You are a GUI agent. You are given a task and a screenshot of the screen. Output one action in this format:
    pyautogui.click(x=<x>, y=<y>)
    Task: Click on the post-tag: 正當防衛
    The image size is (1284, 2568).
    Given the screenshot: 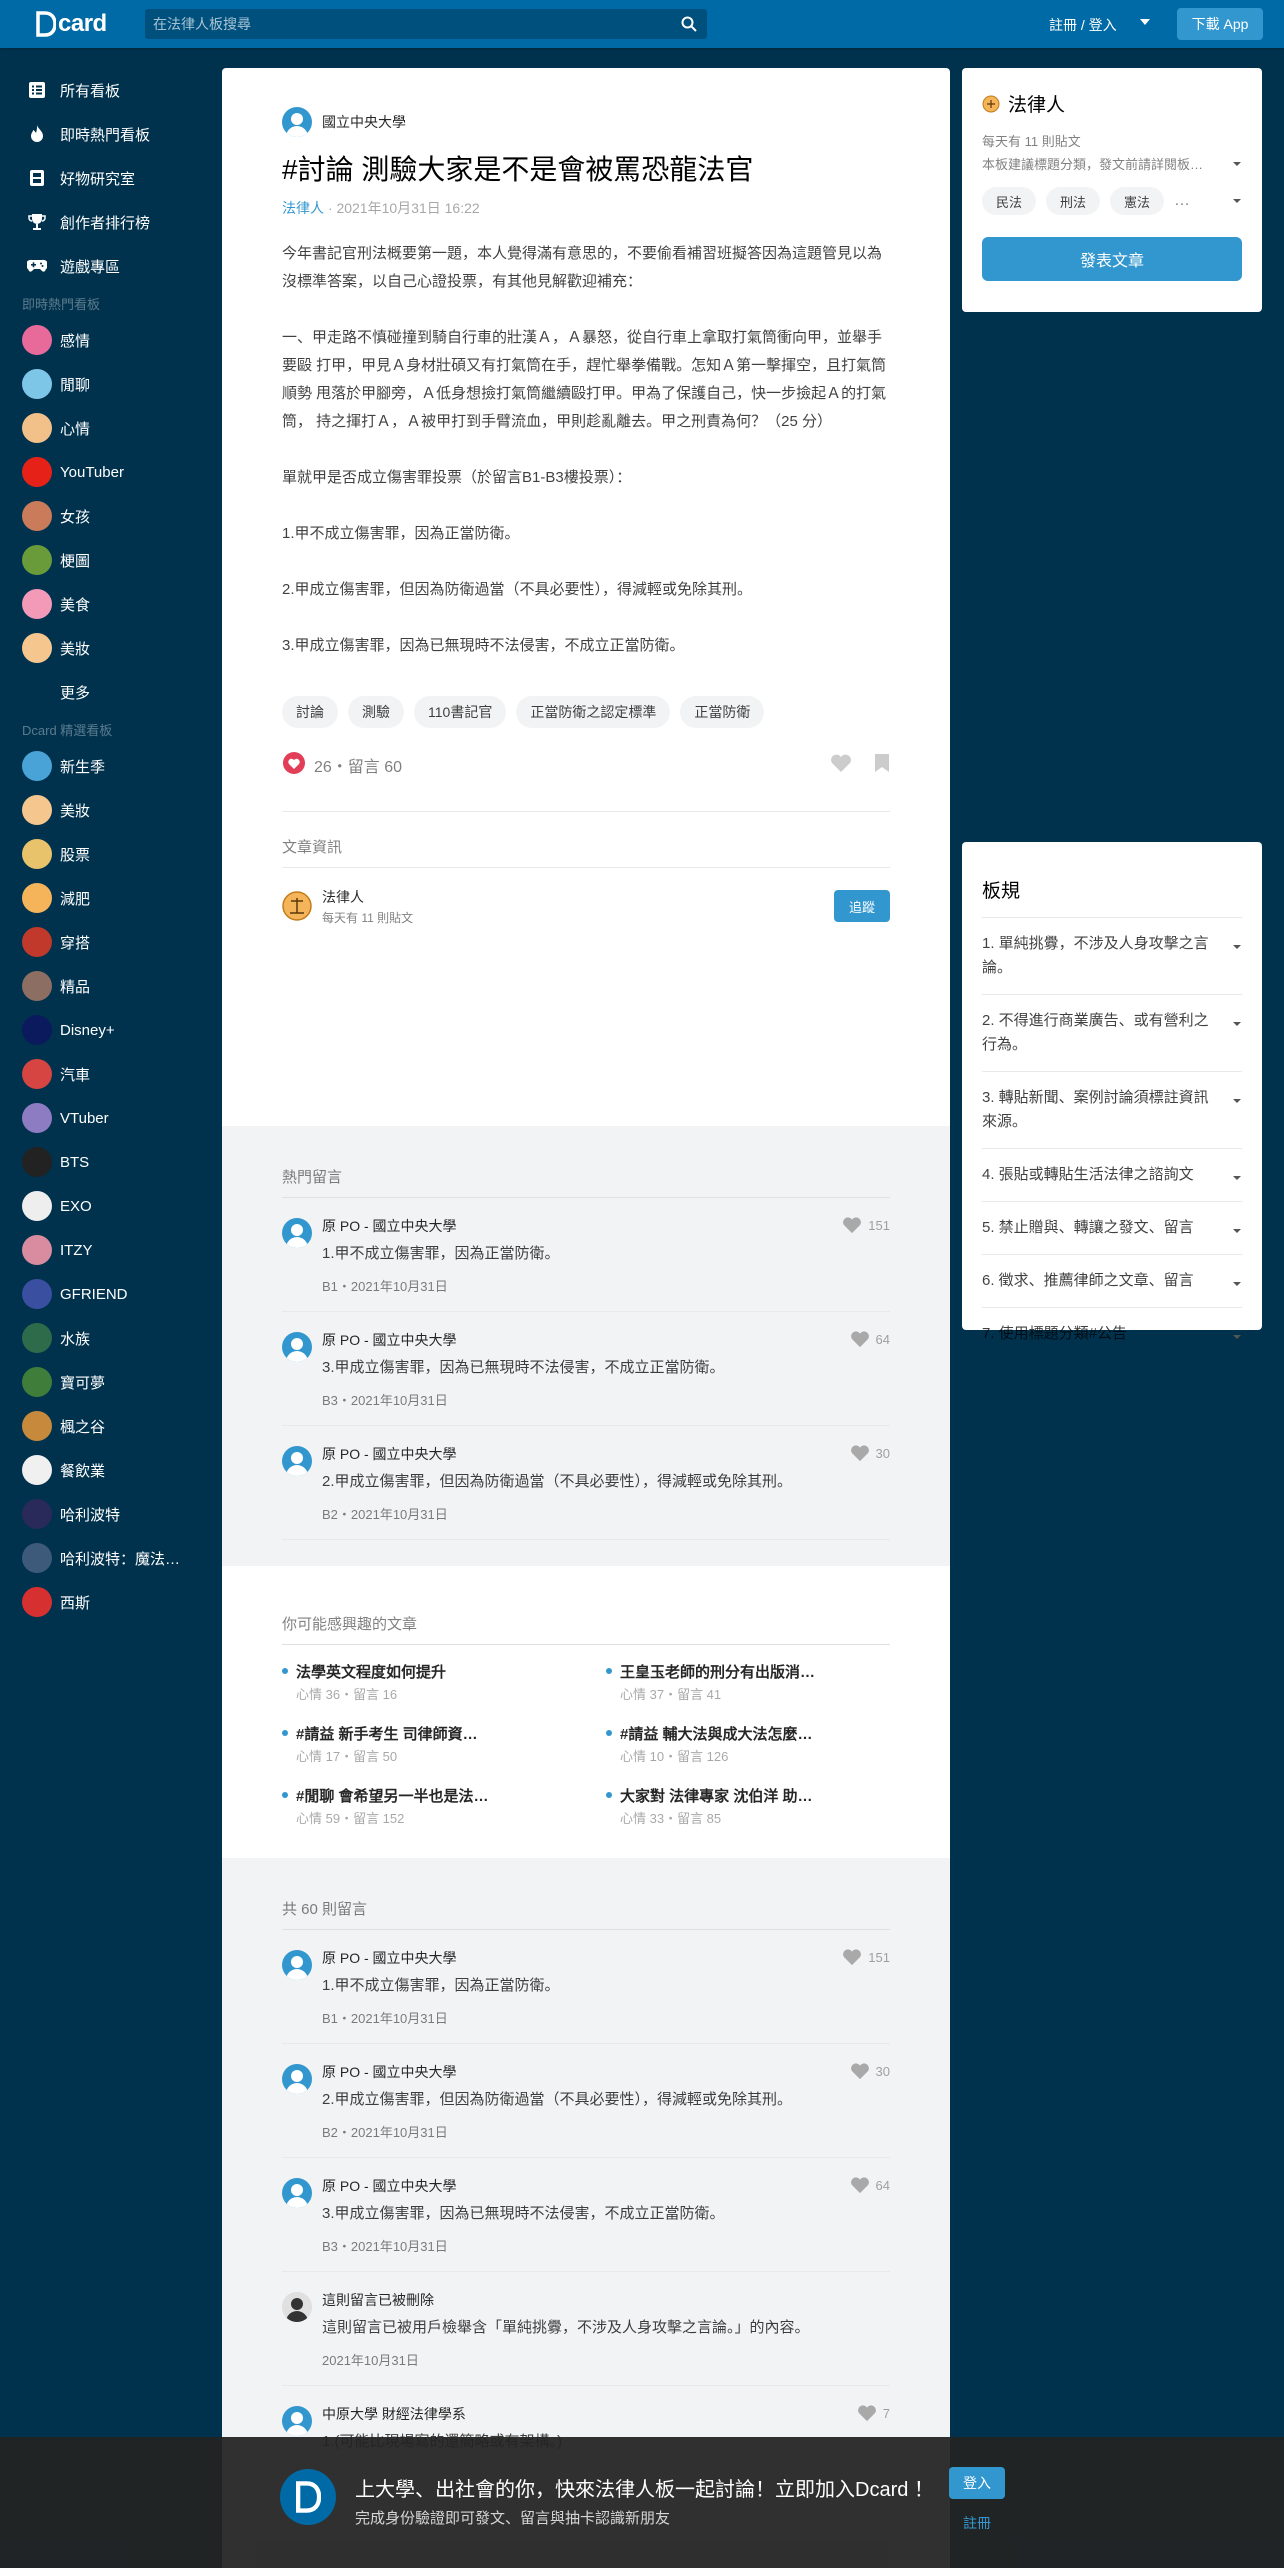 What is the action you would take?
    pyautogui.click(x=722, y=712)
    